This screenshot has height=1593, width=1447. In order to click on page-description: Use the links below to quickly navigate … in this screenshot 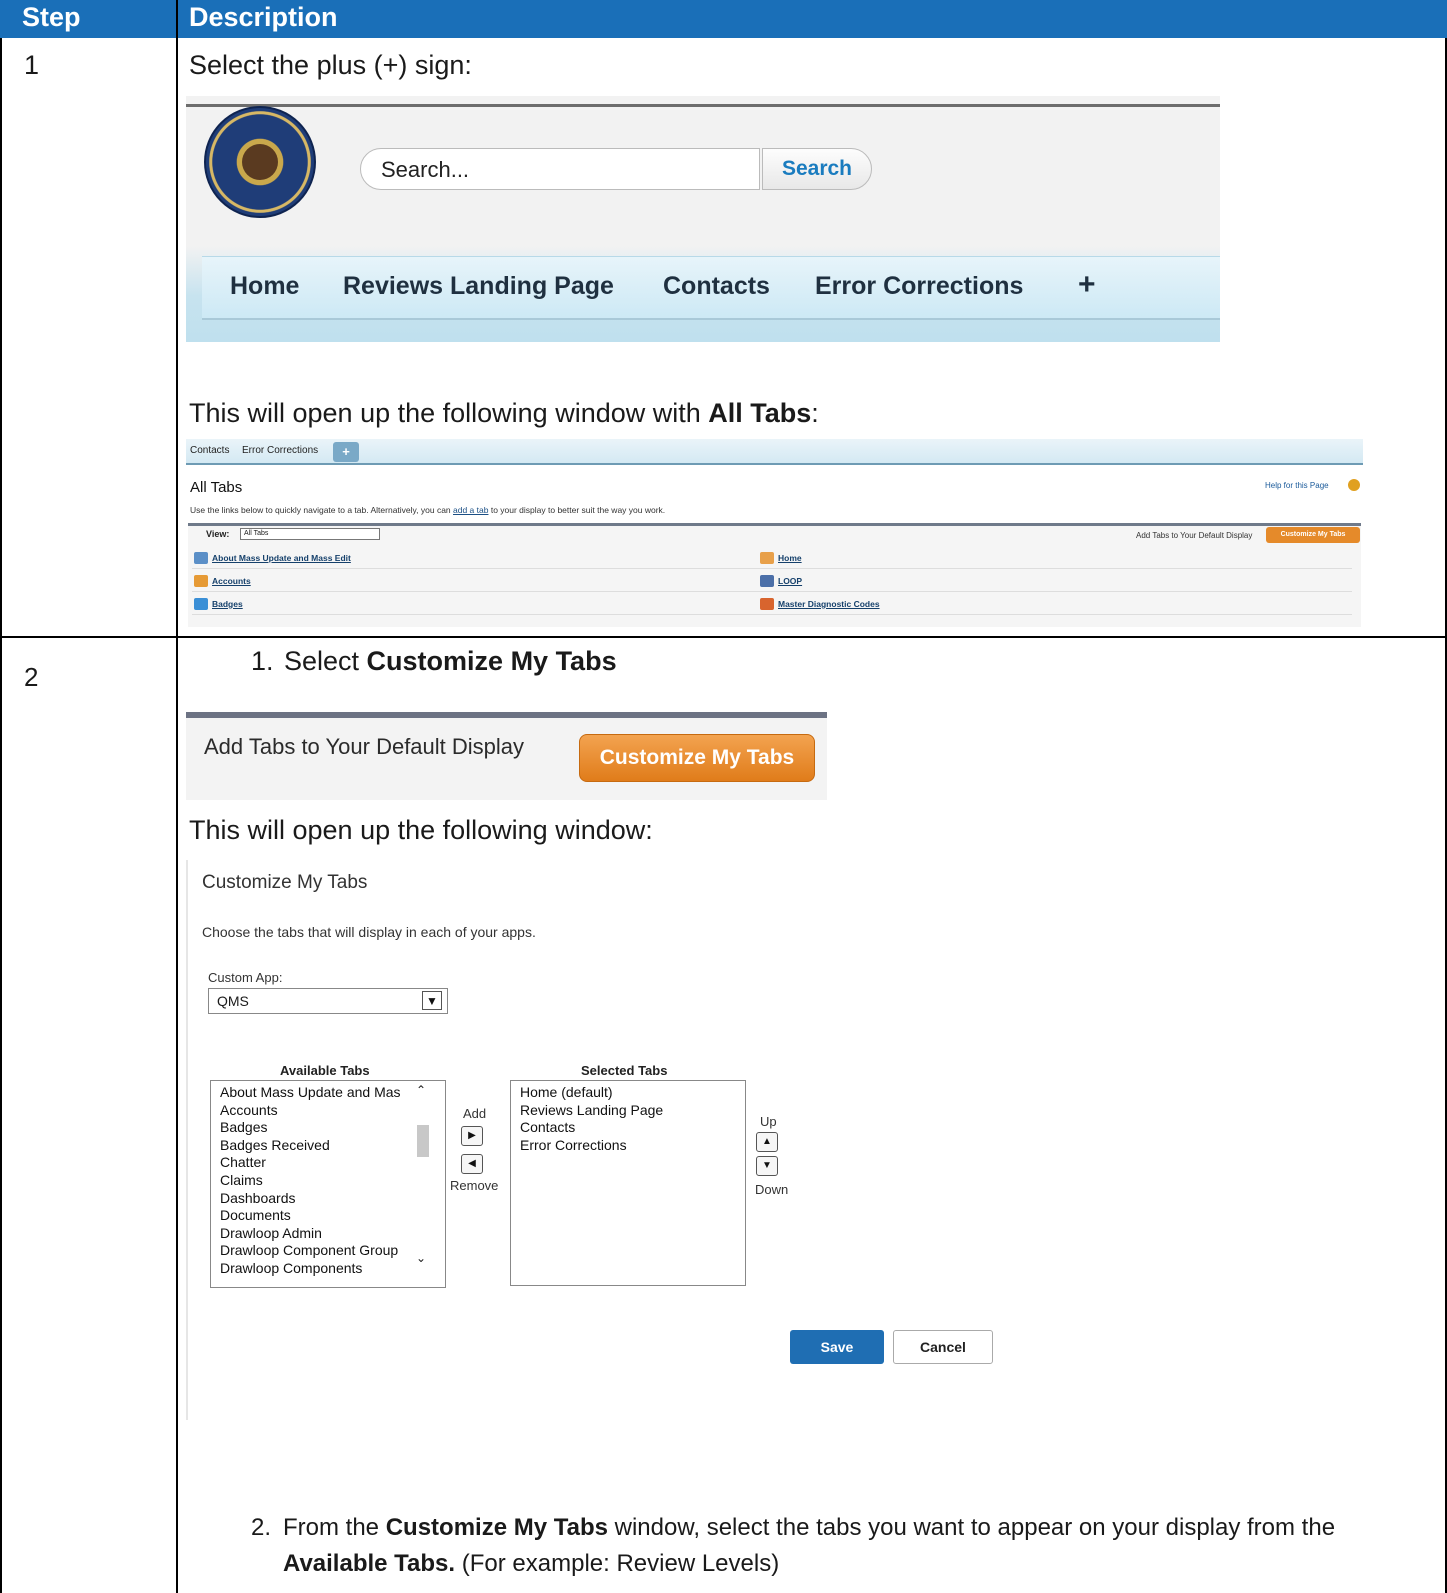, I will do `click(428, 510)`.